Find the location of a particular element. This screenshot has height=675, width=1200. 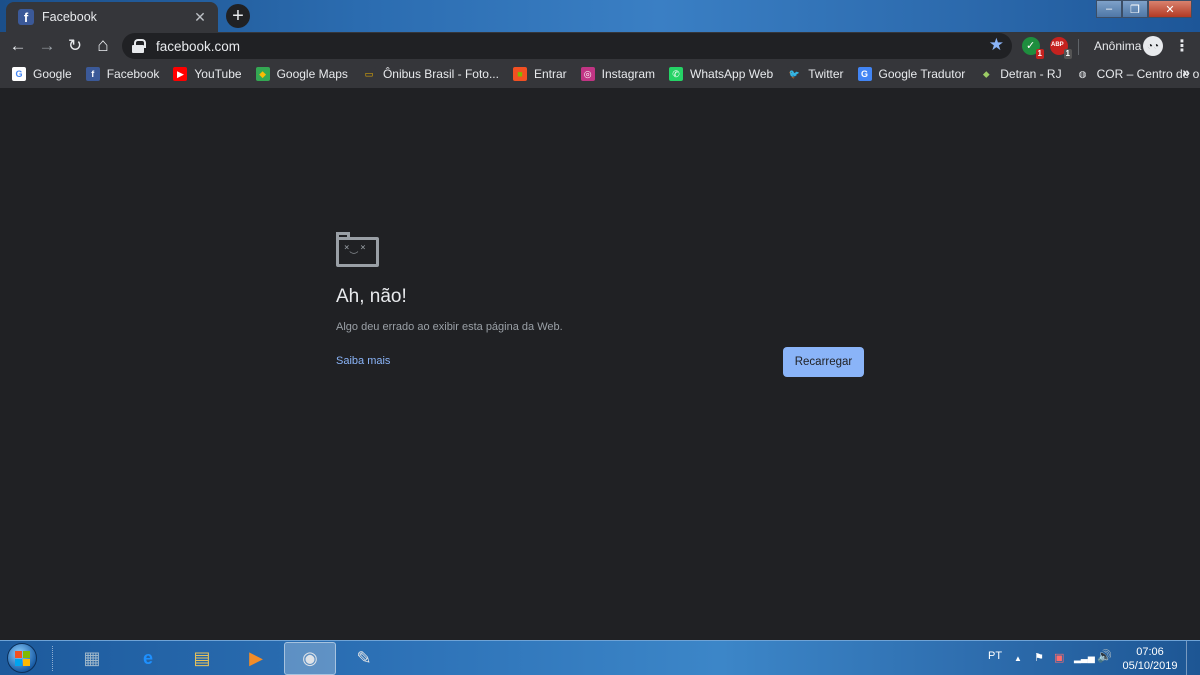

sad-face-glyph: × × ︶ is located at coordinates (355, 252).